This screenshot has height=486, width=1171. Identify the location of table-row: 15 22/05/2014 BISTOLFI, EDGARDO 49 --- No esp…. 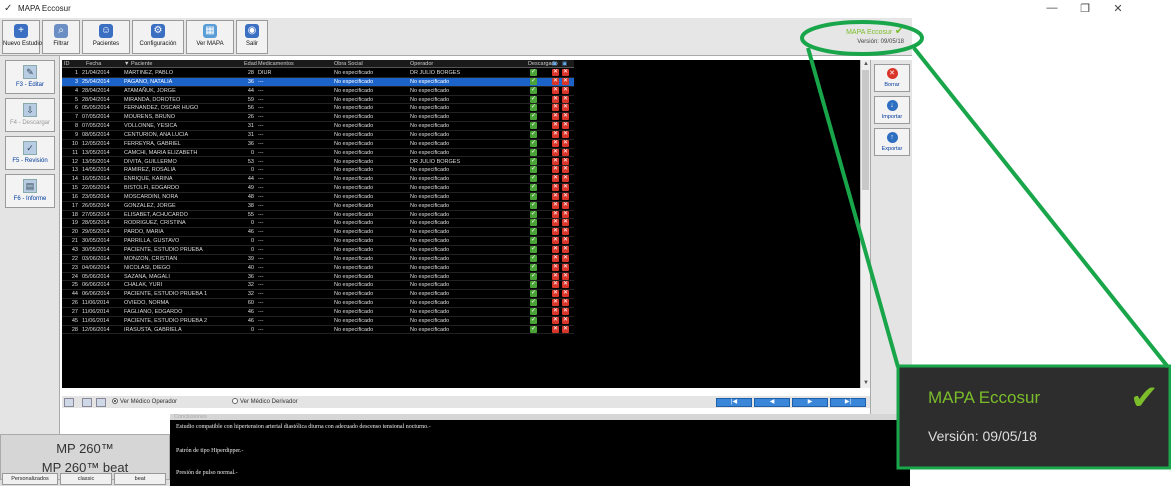
(318, 188).